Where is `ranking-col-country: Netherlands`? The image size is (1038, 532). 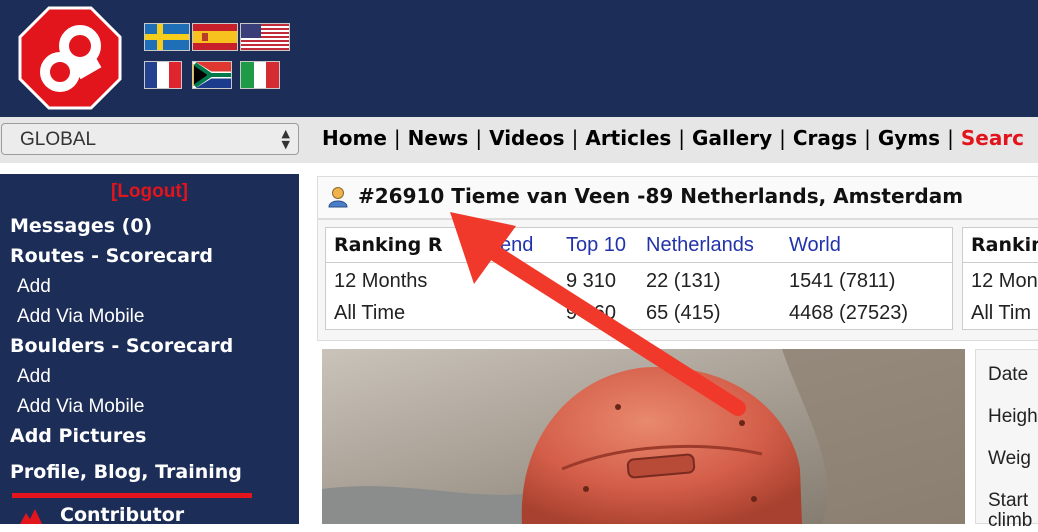
ranking-col-country: Netherlands is located at coordinates (700, 245).